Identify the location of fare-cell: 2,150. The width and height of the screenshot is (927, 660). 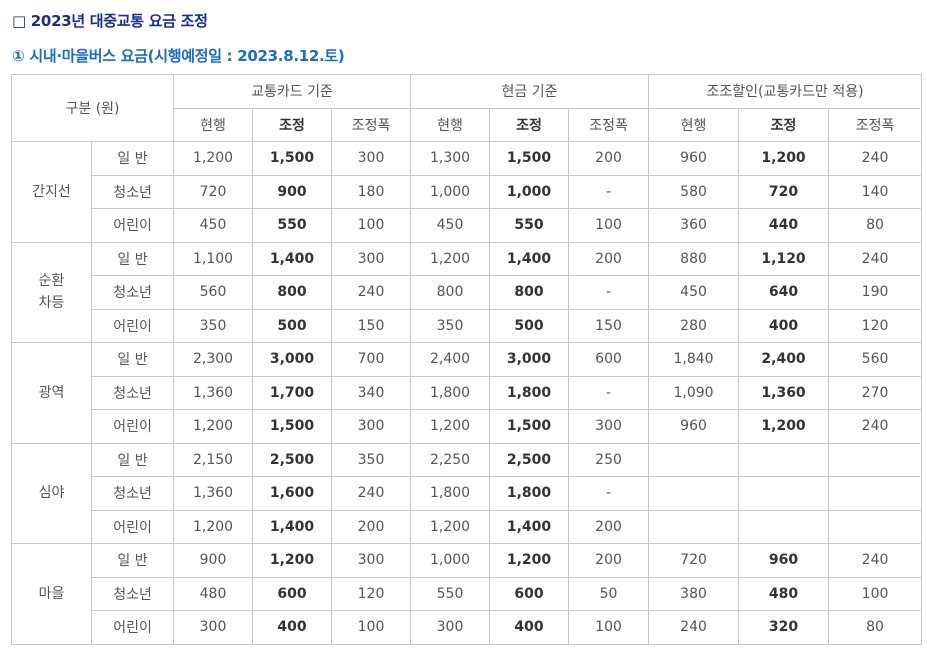
(213, 459).